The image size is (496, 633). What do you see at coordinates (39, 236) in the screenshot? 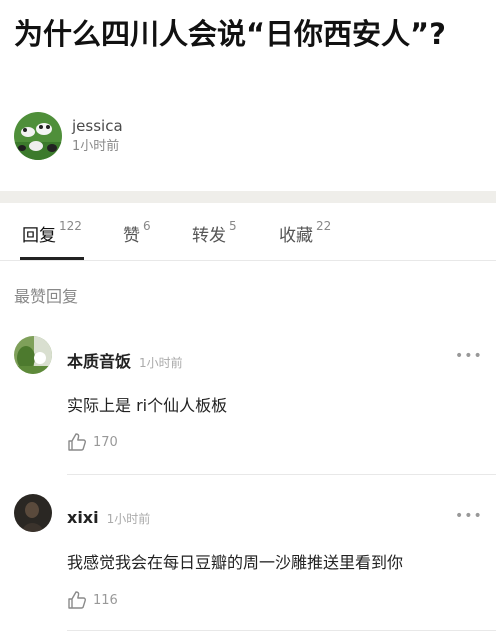
I see `tab-label: 回复` at bounding box center [39, 236].